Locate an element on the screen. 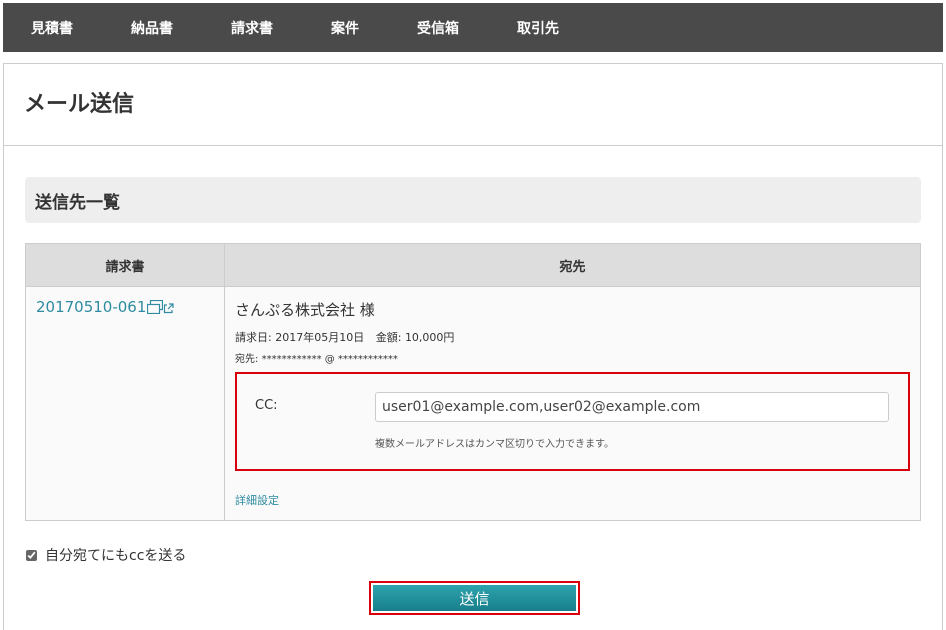 The height and width of the screenshot is (630, 946). to-address: ************ @ ************ is located at coordinates (329, 359).